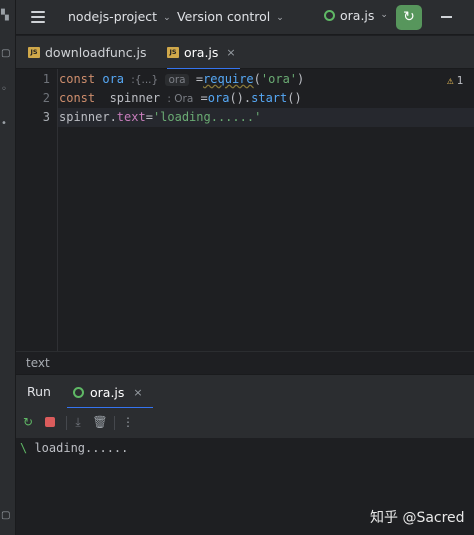 The image size is (474, 535). I want to click on run-toolbar: ↻ ⤓ 🗑 ⋮, so click(245, 423).